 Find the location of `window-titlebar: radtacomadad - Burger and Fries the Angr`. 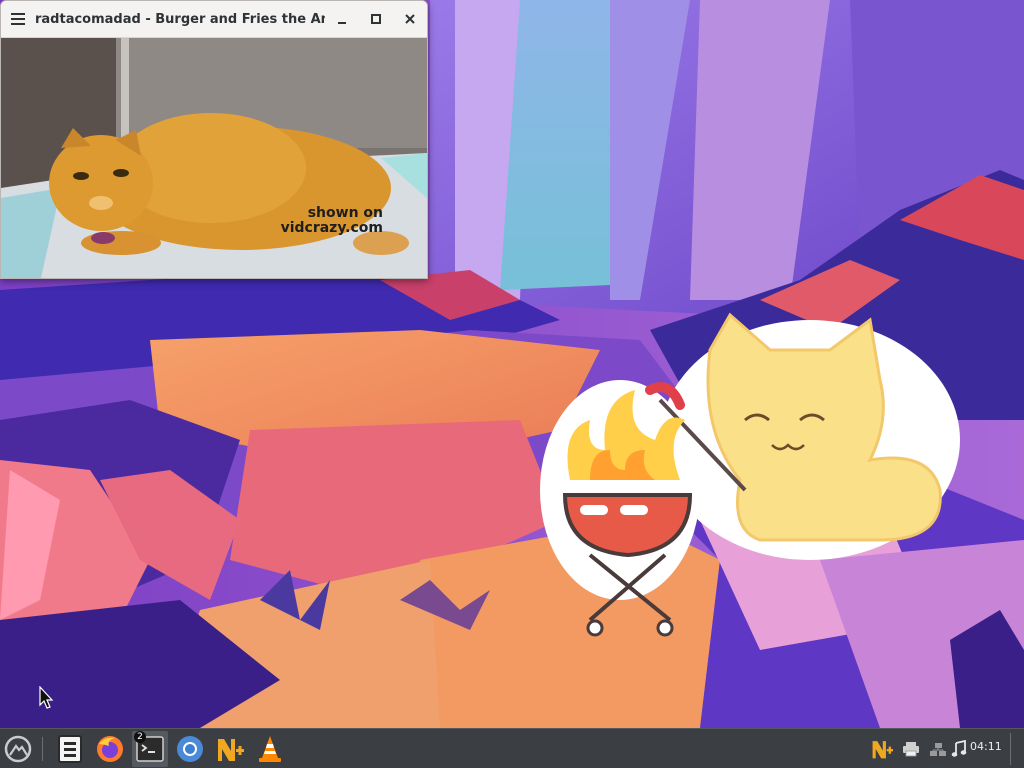

window-titlebar: radtacomadad - Burger and Fries the Angr is located at coordinates (214, 19).